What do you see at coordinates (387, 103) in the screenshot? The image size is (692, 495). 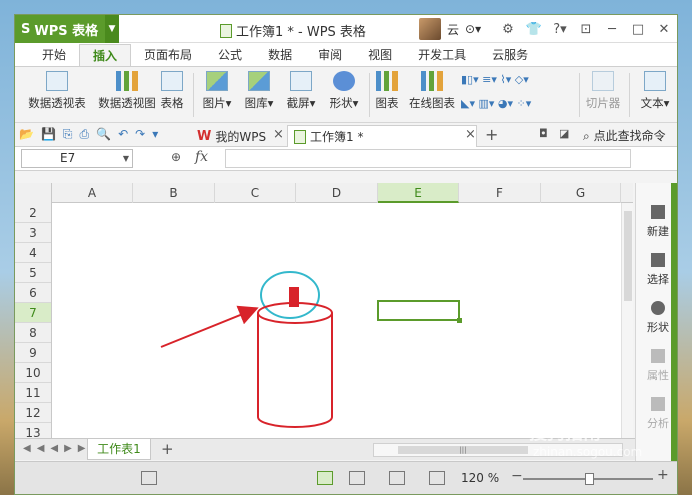 I see `chart-label: 图表` at bounding box center [387, 103].